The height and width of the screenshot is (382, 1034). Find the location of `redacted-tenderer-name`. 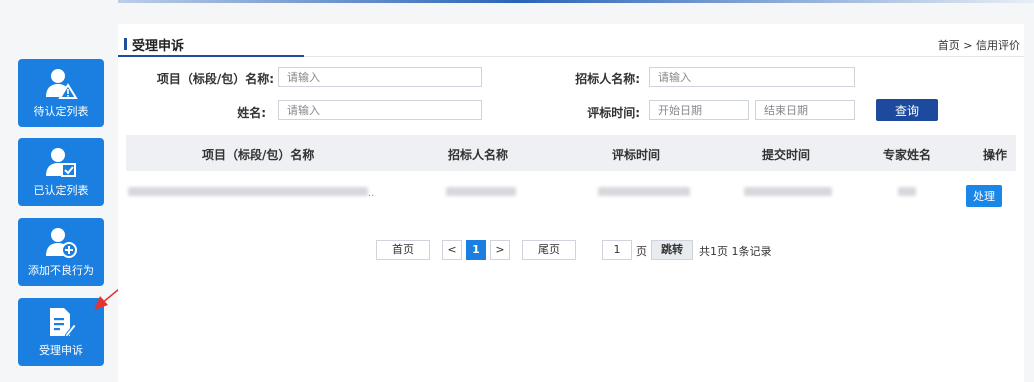

redacted-tenderer-name is located at coordinates (481, 191).